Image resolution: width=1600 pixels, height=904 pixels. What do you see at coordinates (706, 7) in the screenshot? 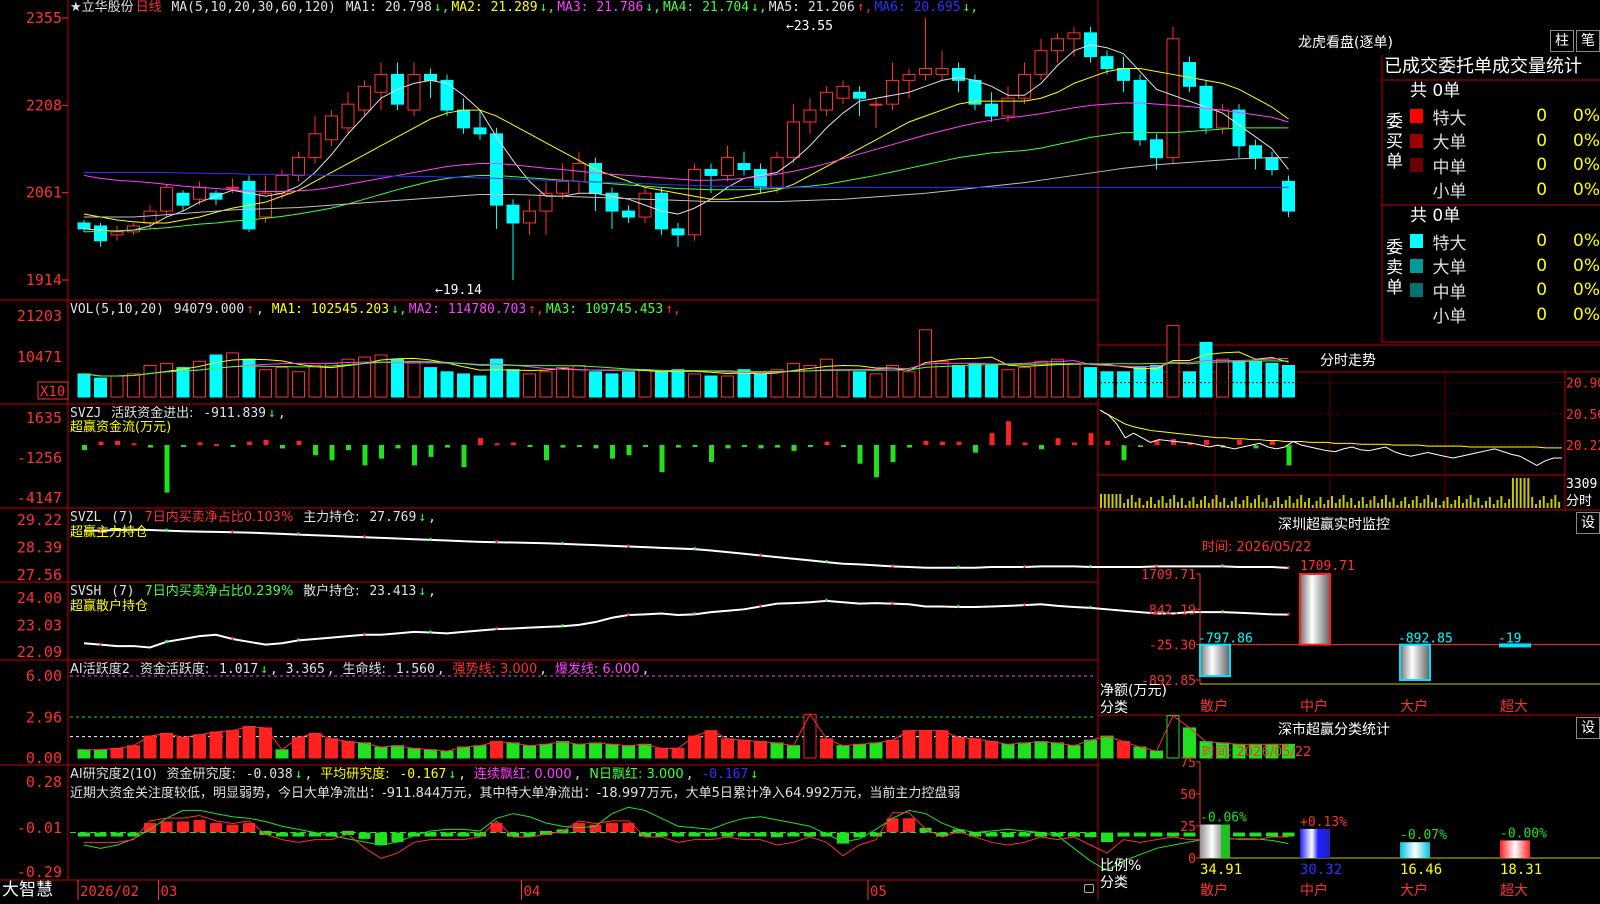
I see `ma-legend-item: MA4: 21.704` at bounding box center [706, 7].